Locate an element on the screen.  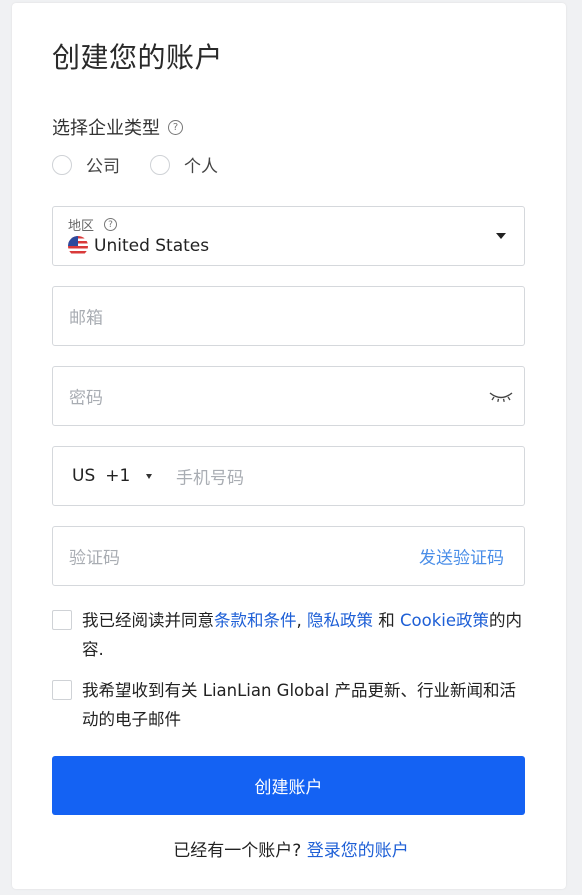
region-label-text: 地区 is located at coordinates (81, 226).